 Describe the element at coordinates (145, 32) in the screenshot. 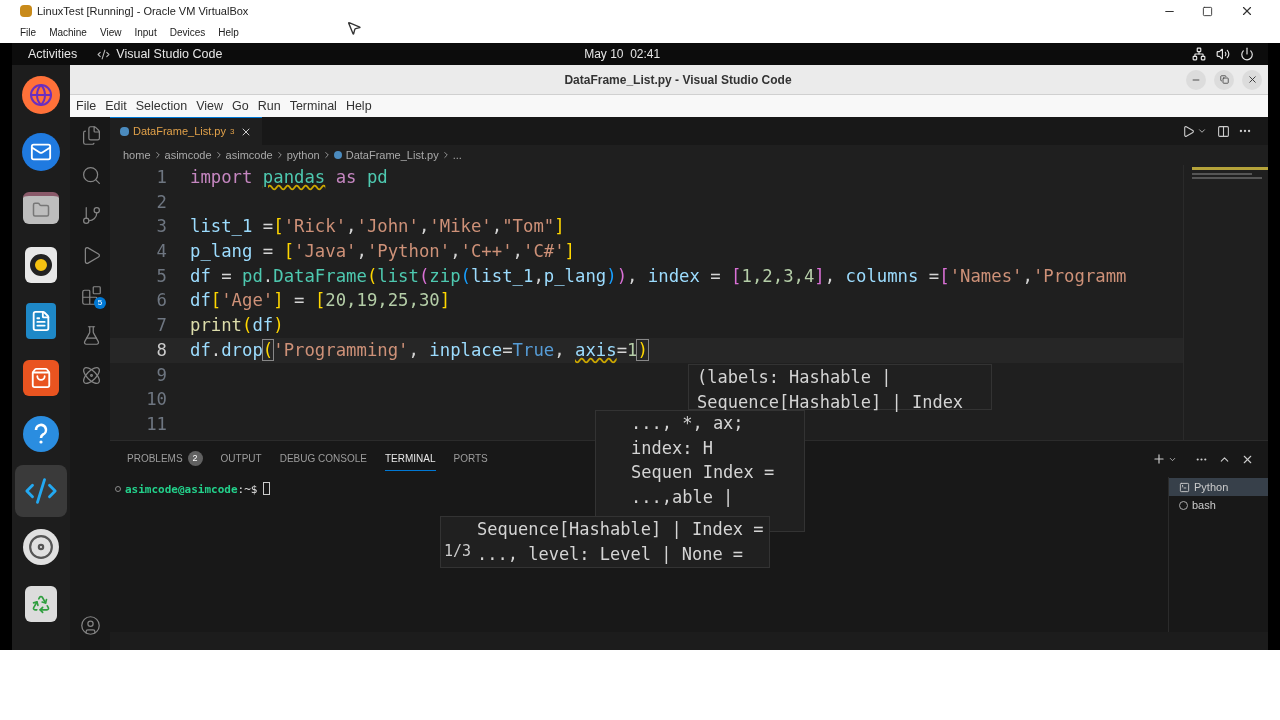

I see `menu-item: Input` at that location.